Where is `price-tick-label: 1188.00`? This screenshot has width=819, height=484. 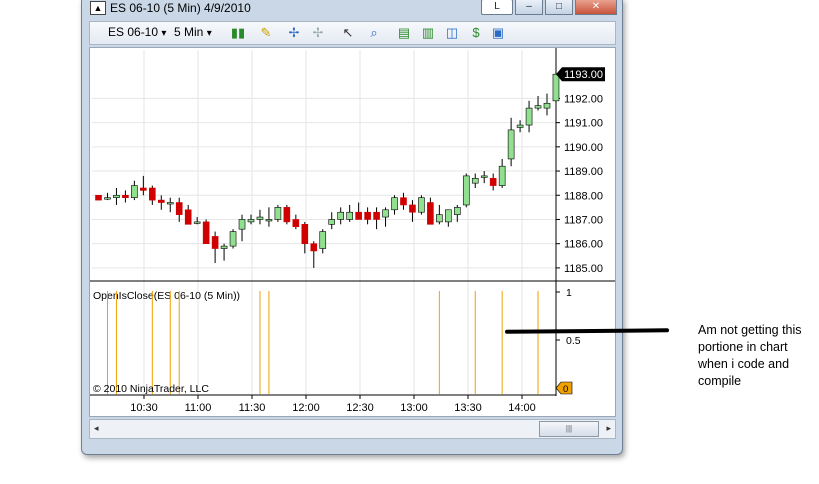
price-tick-label: 1188.00 is located at coordinates (583, 196).